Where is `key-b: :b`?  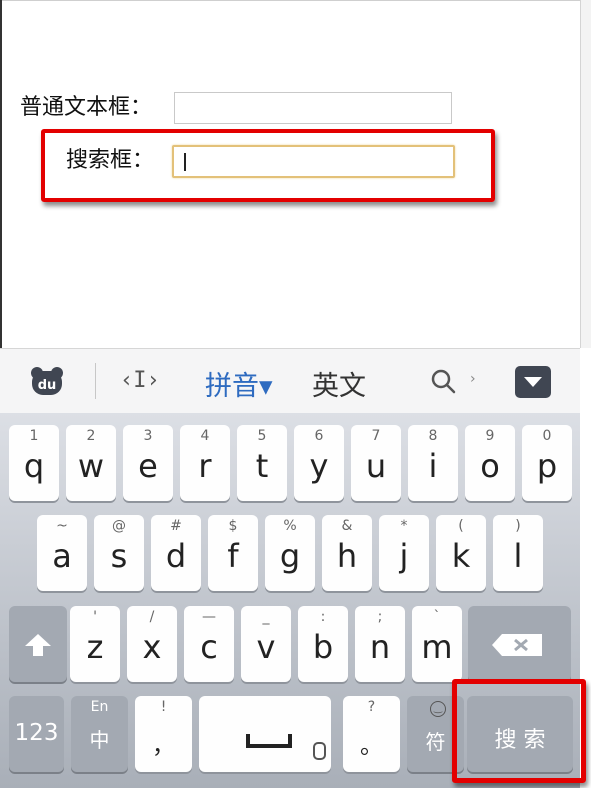 key-b: :b is located at coordinates (323, 644).